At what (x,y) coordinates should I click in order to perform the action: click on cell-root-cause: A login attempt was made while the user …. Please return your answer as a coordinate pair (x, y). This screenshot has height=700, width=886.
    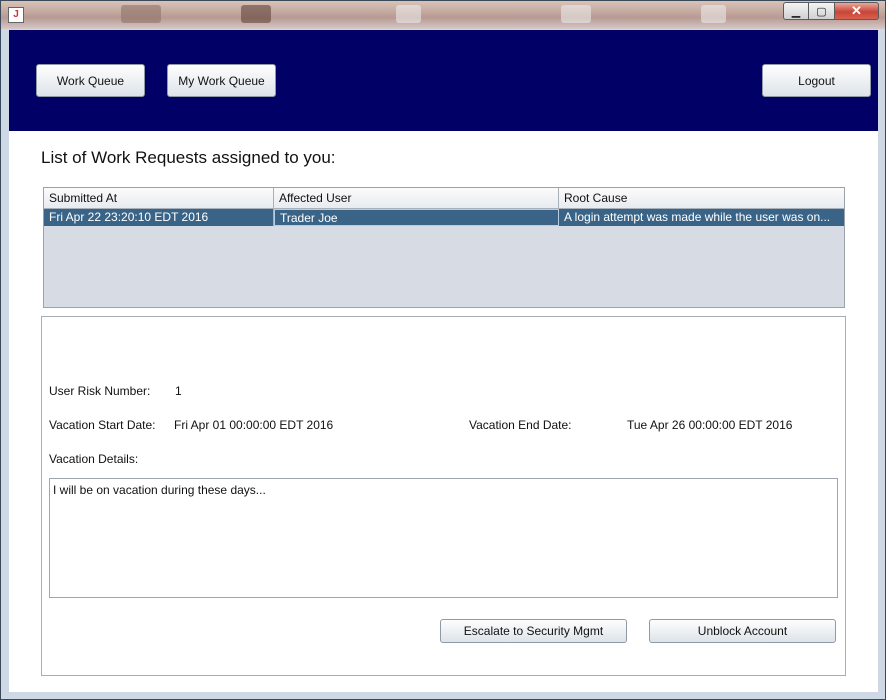
    Looking at the image, I should click on (697, 217).